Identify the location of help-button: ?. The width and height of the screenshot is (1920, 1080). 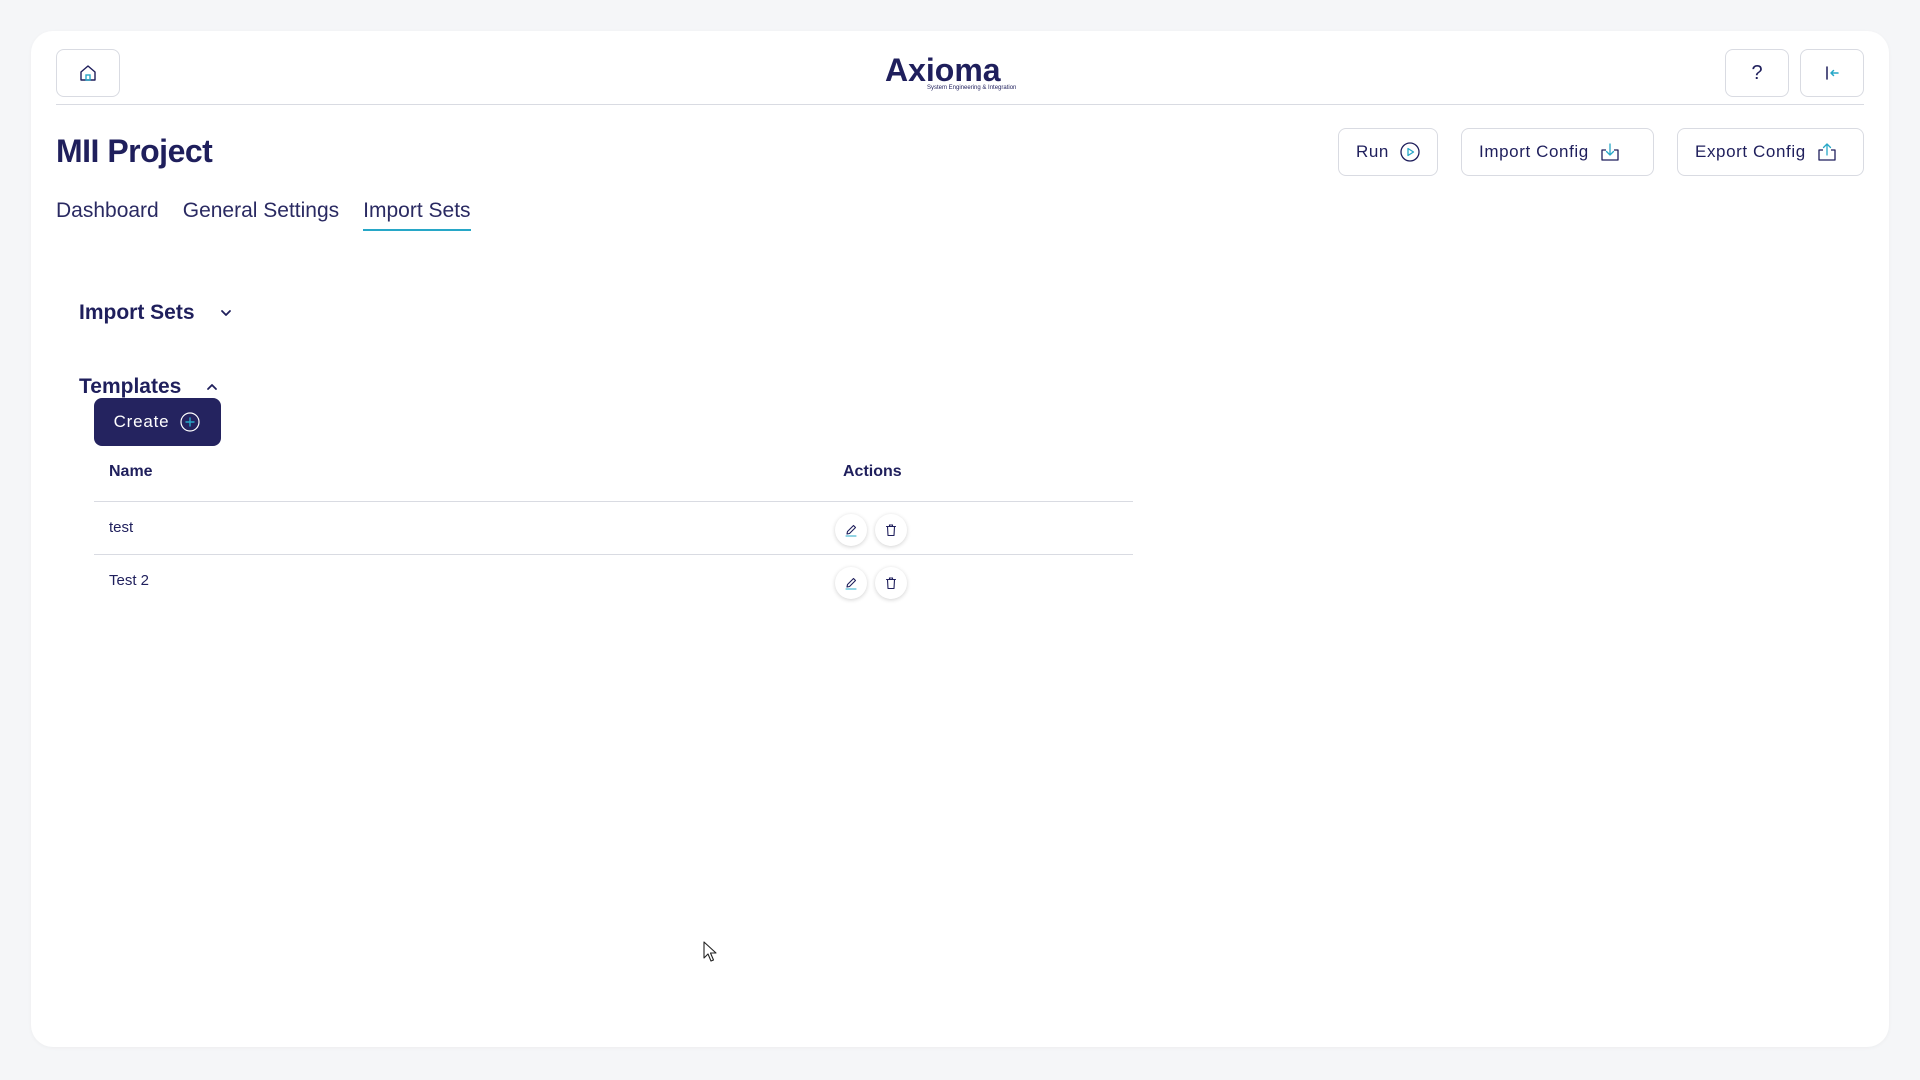
(1757, 73).